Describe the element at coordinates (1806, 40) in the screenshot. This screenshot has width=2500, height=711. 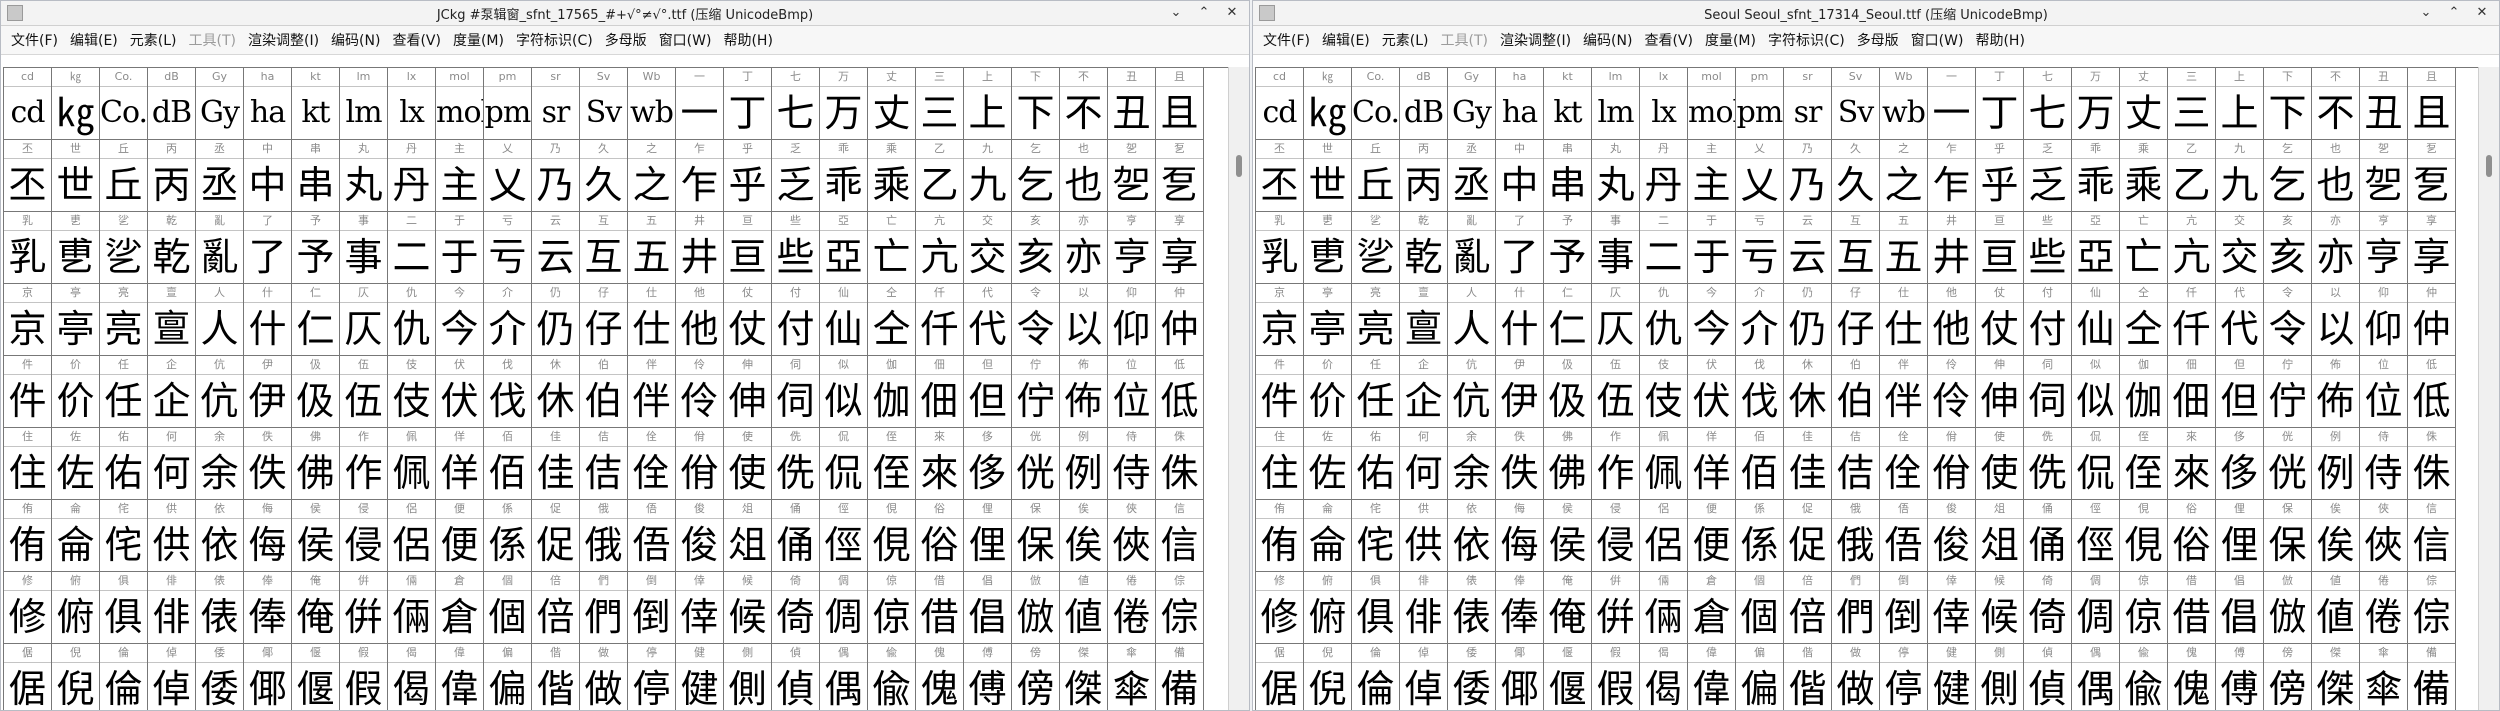
I see `menu-item: 字符标识(C)` at that location.